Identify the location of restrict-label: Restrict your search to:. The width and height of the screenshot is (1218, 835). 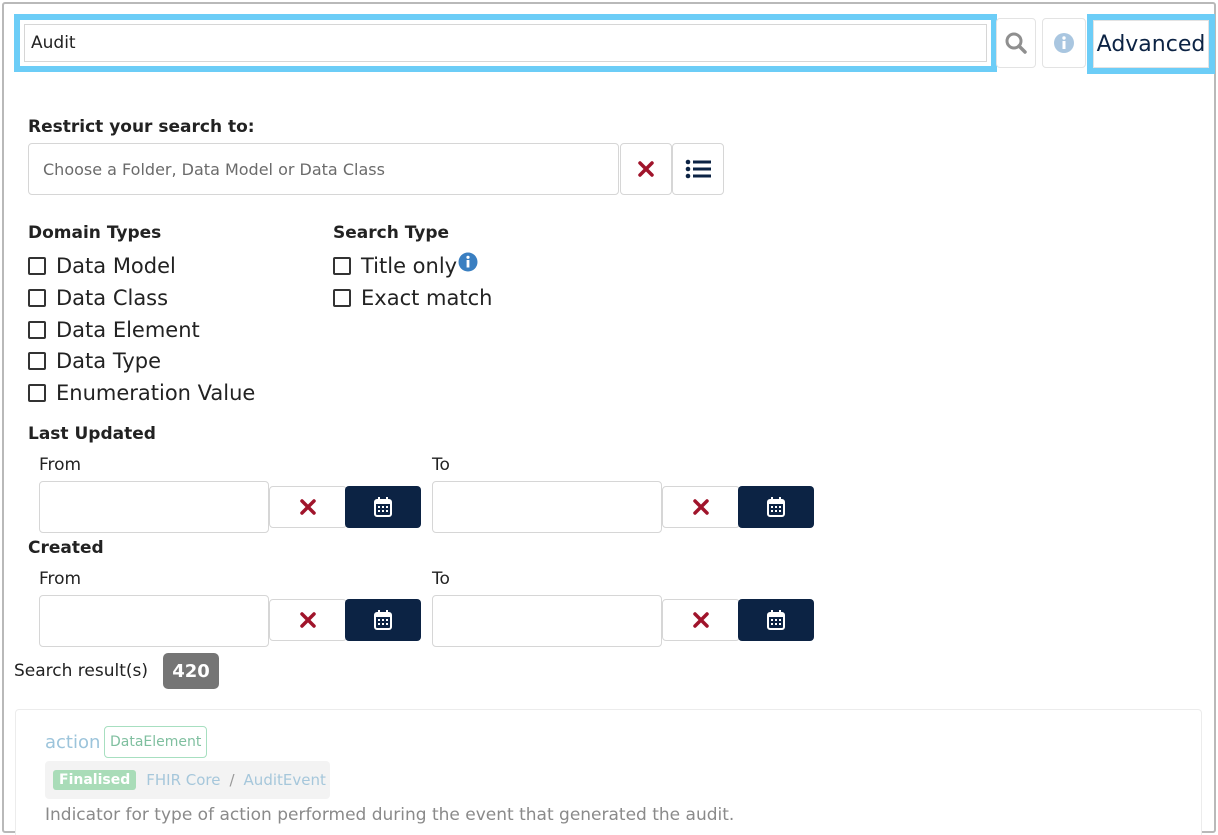
(141, 127).